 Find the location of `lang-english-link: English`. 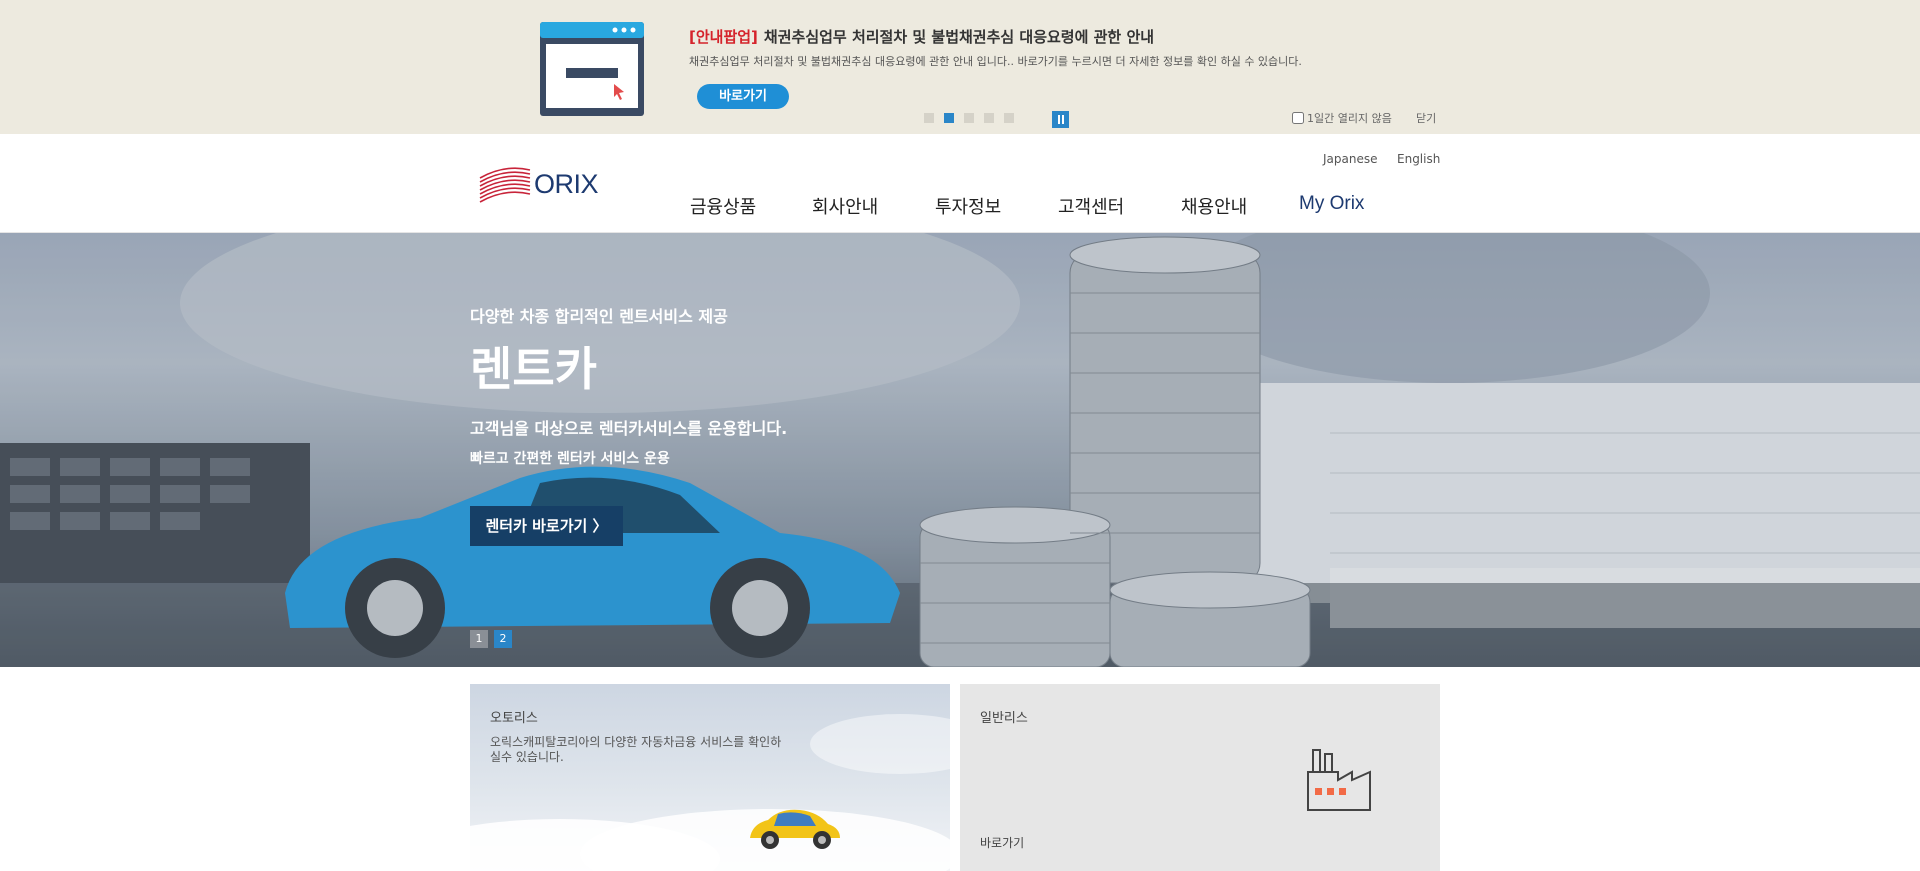

lang-english-link: English is located at coordinates (1418, 159).